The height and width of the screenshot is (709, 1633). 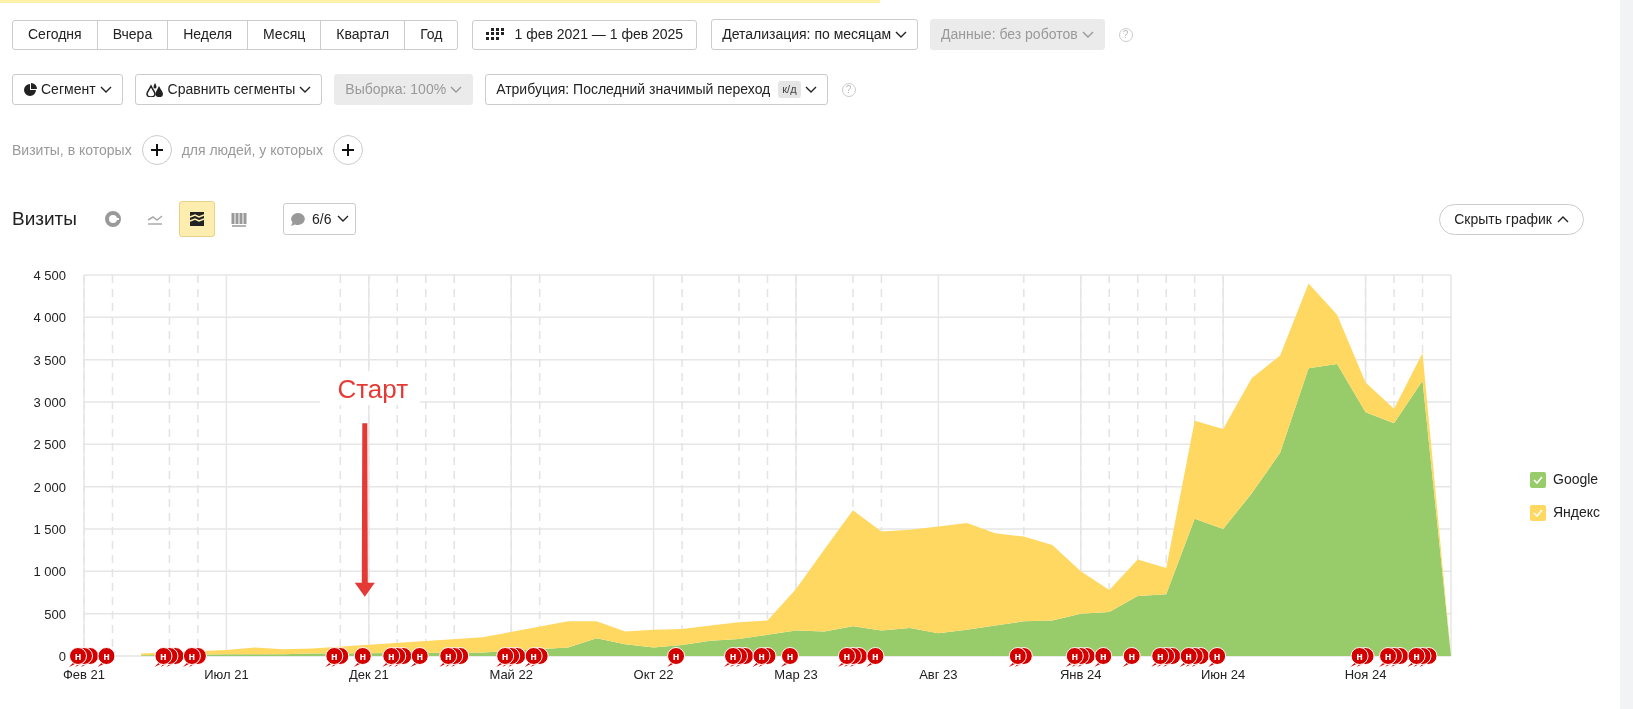 What do you see at coordinates (1577, 512) in the screenshot?
I see `legend-label: Яндекс` at bounding box center [1577, 512].